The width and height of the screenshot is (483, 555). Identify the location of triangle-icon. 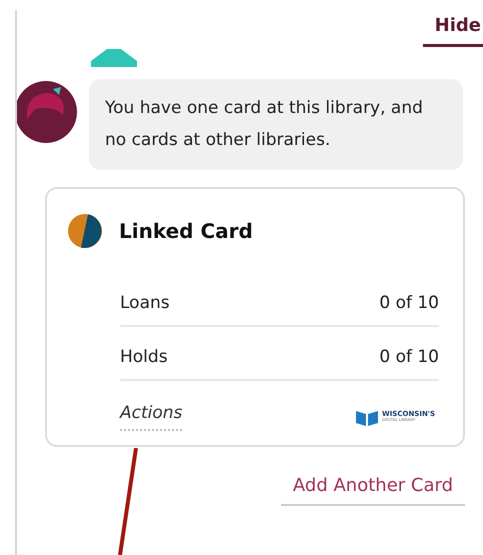
(114, 58).